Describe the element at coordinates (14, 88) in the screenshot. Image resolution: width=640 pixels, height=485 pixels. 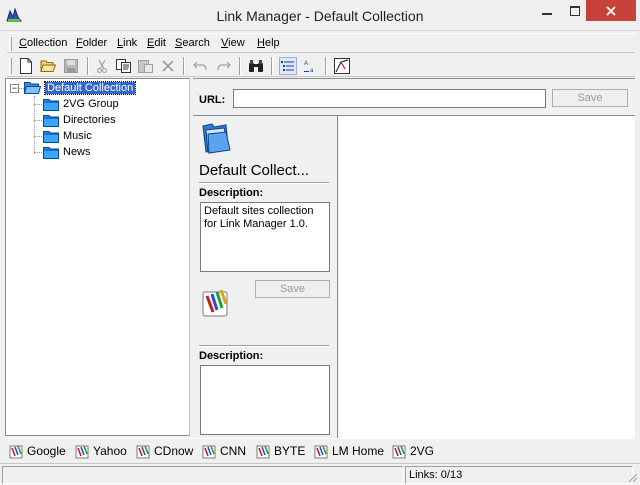
I see `tree-collapse-toggle: −` at that location.